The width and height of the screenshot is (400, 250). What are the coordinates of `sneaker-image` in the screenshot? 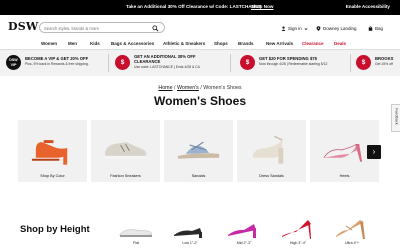 It's located at (125, 150).